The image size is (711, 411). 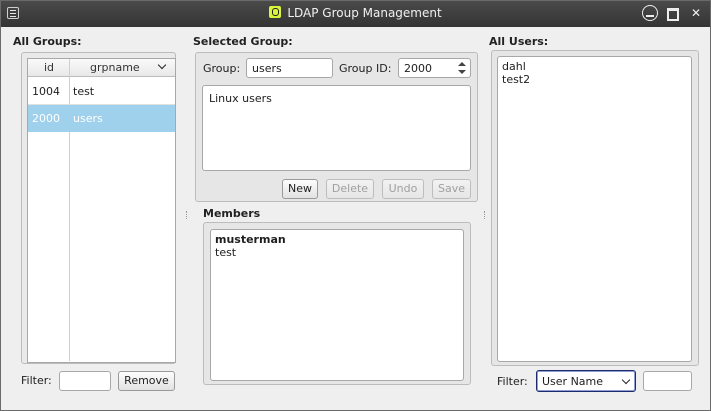 What do you see at coordinates (49, 67) in the screenshot?
I see `column-header-id: id` at bounding box center [49, 67].